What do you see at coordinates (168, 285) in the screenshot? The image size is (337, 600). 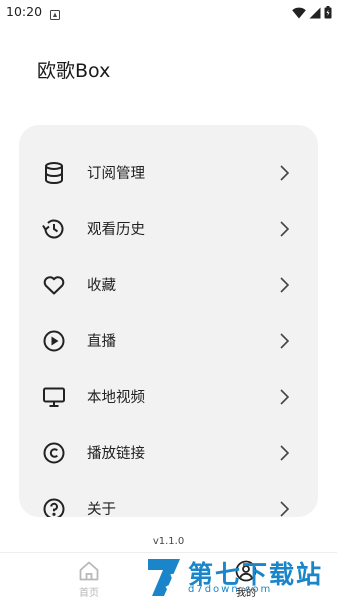 I see `menu-item-favorites: 收藏` at bounding box center [168, 285].